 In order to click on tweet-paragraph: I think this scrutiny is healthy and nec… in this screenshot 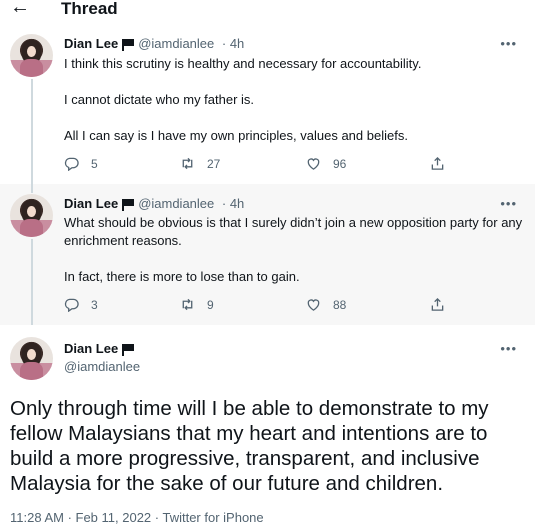, I will do `click(243, 63)`.